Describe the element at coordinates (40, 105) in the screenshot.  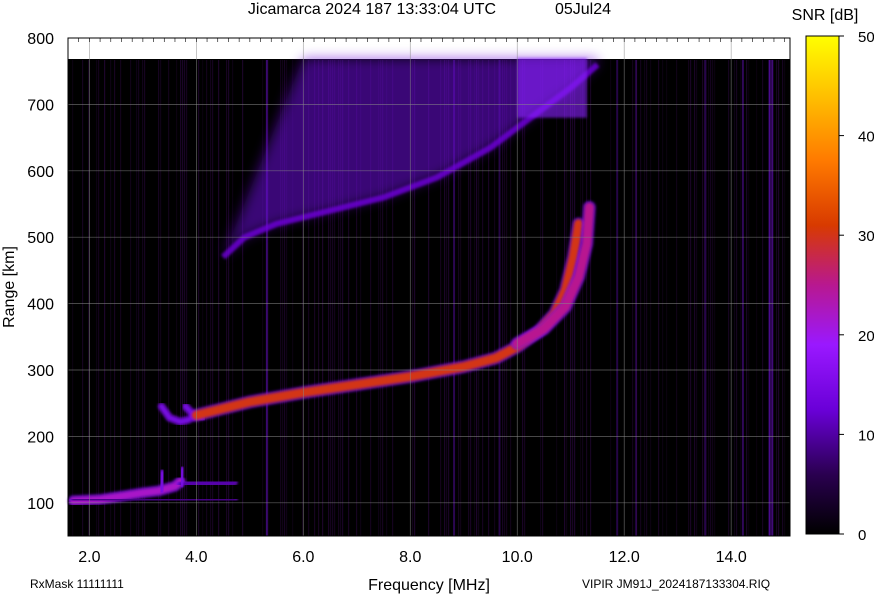
I see `y-tick-label: 700` at that location.